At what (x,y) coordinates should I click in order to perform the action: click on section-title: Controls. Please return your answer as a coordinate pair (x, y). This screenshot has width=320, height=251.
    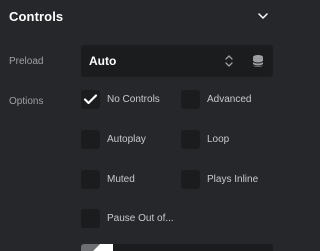
    Looking at the image, I should click on (36, 16).